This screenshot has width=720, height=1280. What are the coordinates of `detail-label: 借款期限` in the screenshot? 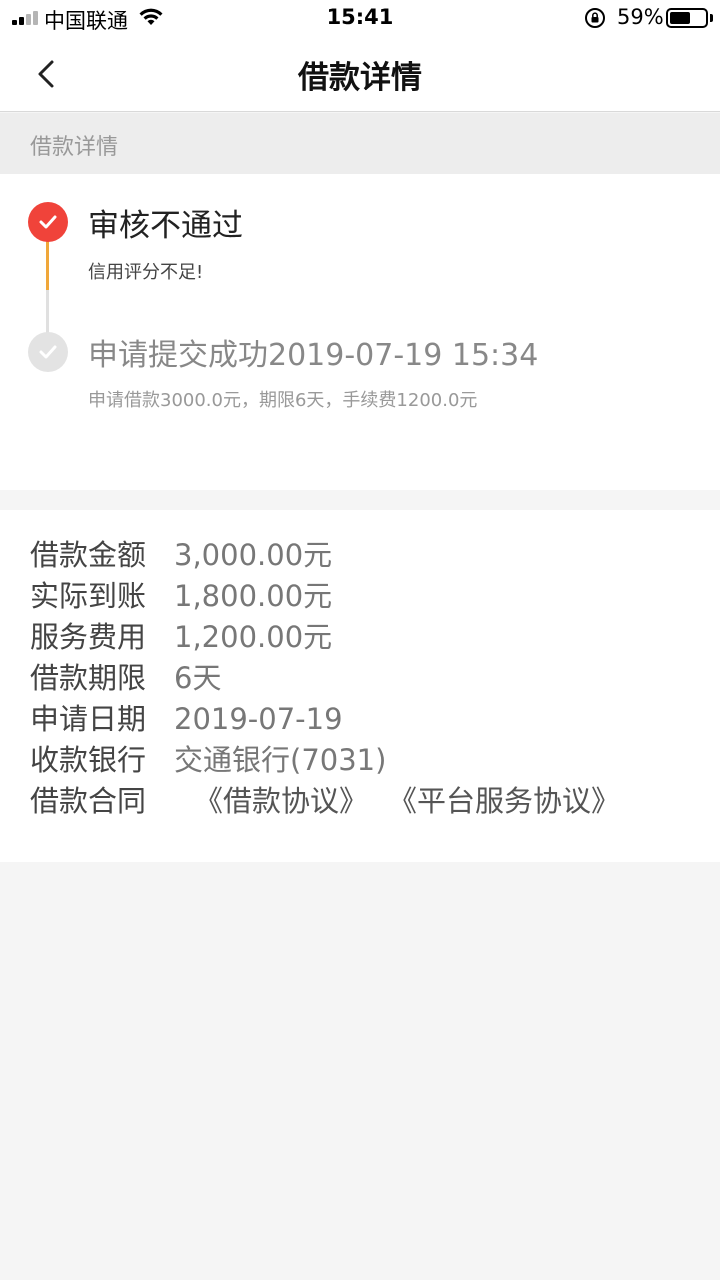 It's located at (88, 678).